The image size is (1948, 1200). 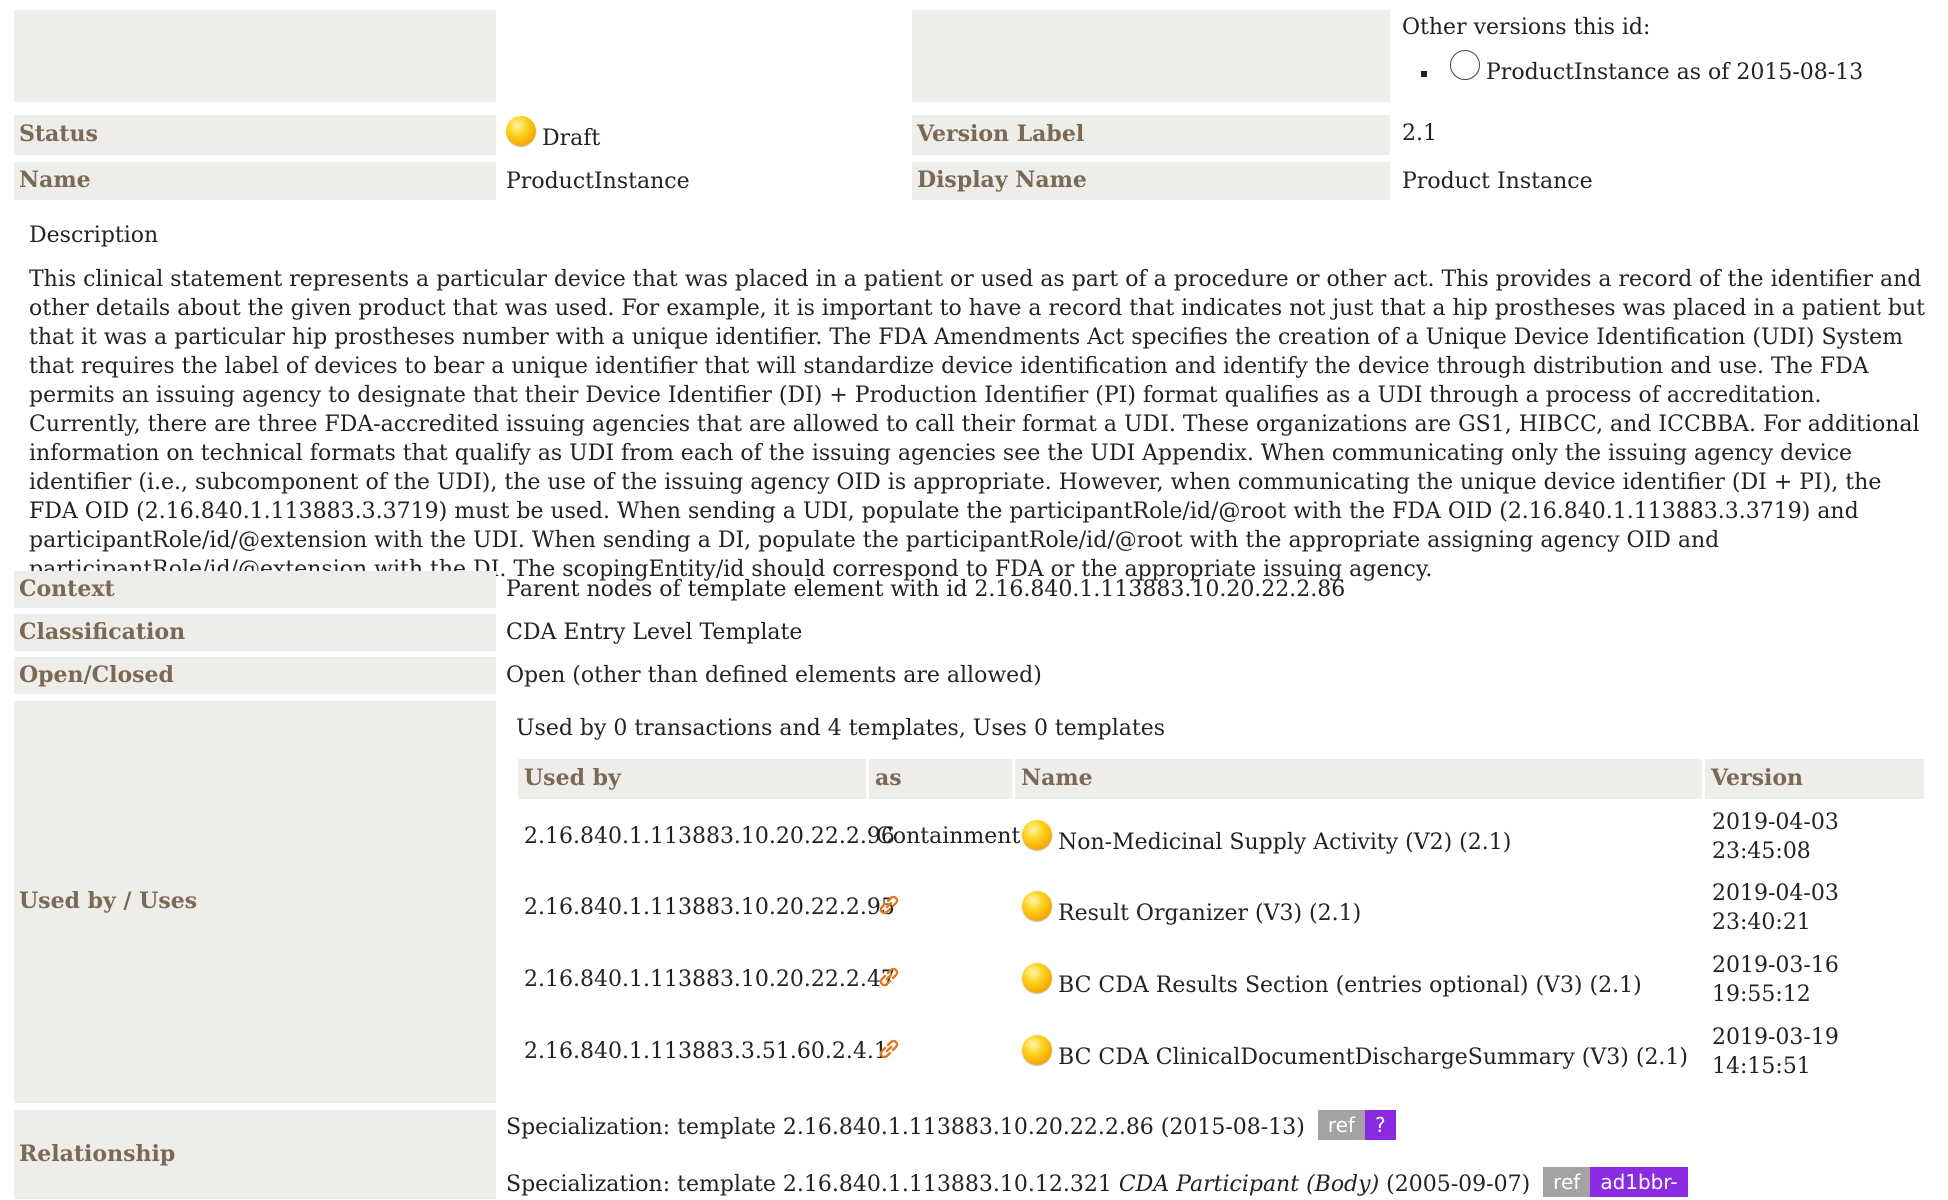 I want to click on version-label-value: 2.1, so click(x=1419, y=133).